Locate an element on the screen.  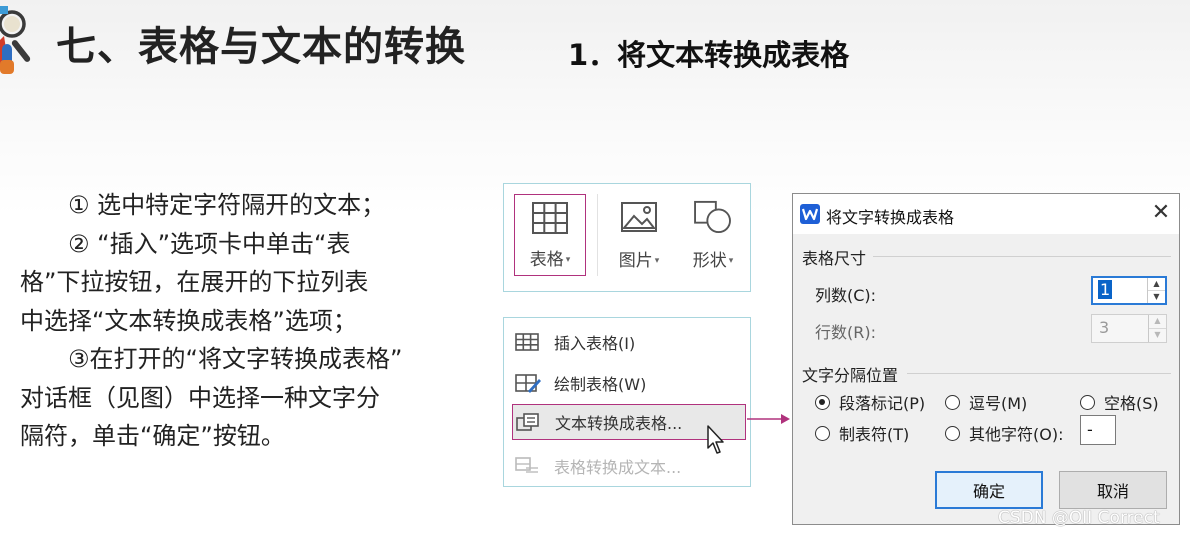
radio-paragraph-mark: 段落标记(P) is located at coordinates (870, 402).